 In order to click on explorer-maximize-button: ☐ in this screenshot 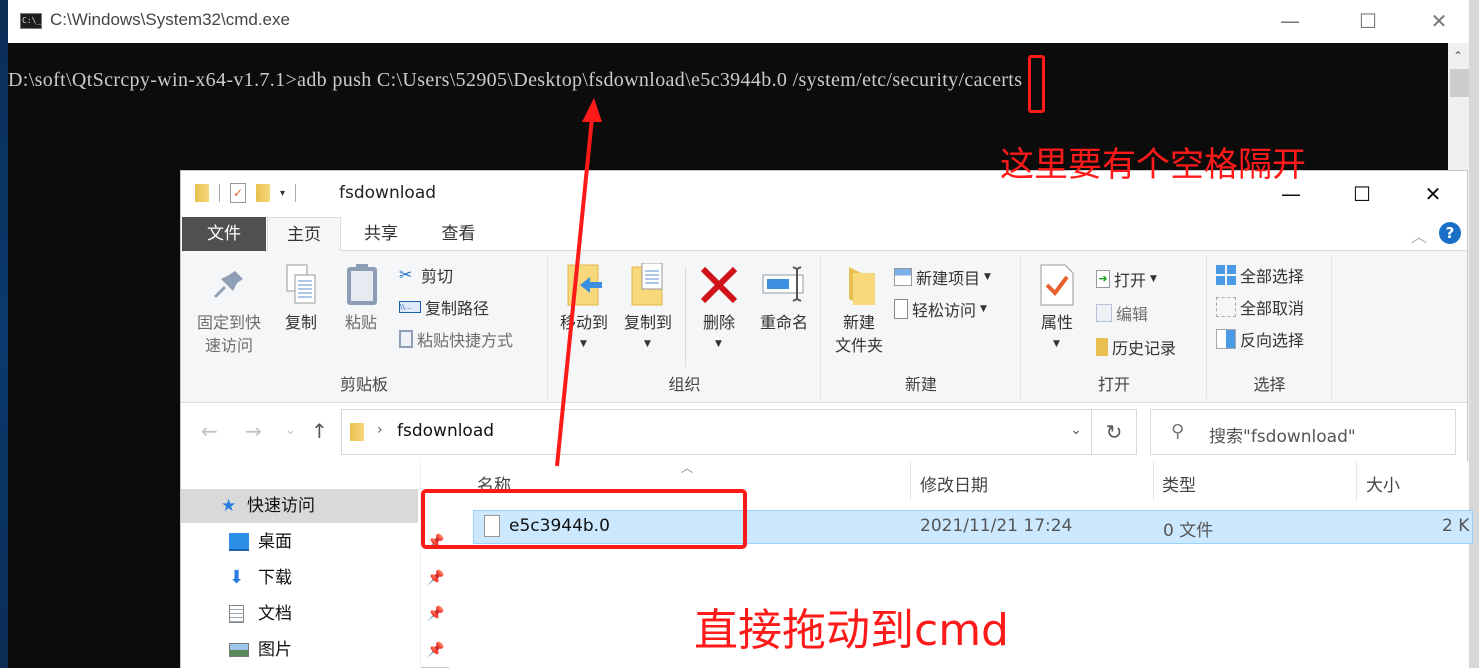, I will do `click(1362, 194)`.